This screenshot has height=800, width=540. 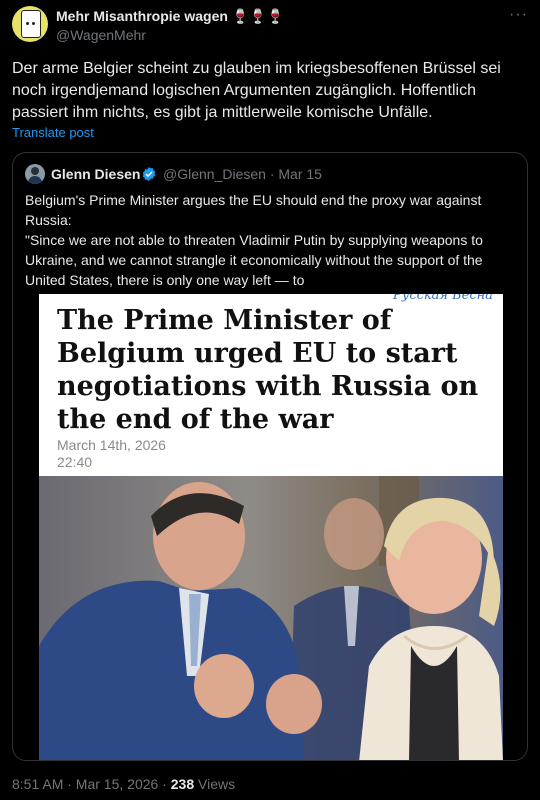 I want to click on verified-badge-icon, so click(x=149, y=174).